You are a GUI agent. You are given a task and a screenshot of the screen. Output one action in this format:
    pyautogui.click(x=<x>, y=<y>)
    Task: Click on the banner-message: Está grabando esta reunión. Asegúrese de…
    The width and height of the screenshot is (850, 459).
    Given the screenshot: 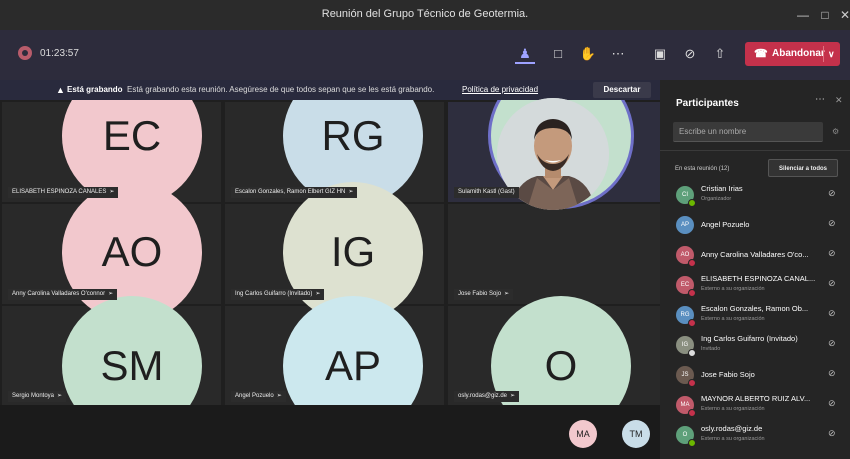 What is the action you would take?
    pyautogui.click(x=281, y=89)
    